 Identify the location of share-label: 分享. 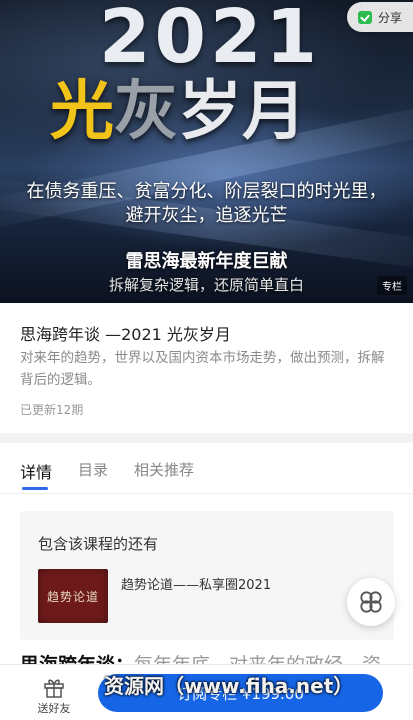
(389, 17).